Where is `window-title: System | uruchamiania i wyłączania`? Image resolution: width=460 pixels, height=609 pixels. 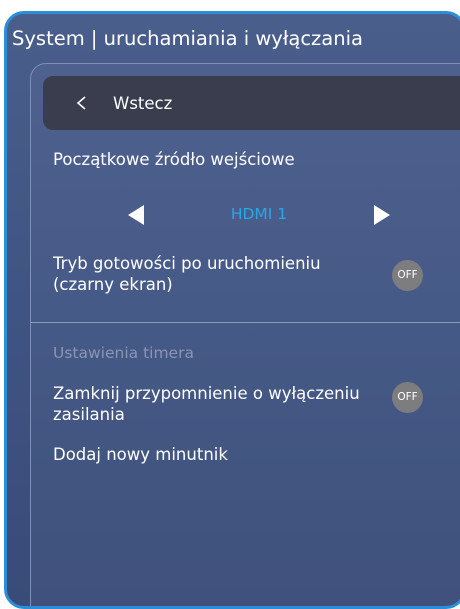
window-title: System | uruchamiania i wyłączania is located at coordinates (187, 38).